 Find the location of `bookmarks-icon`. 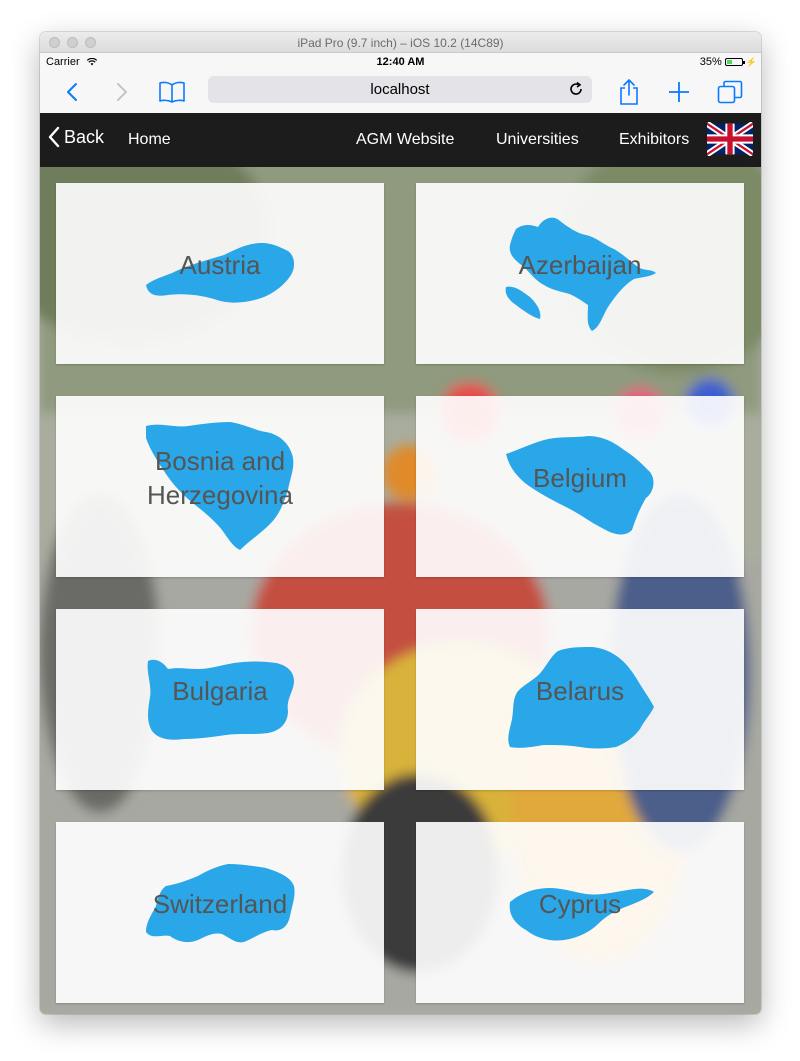

bookmarks-icon is located at coordinates (172, 92).